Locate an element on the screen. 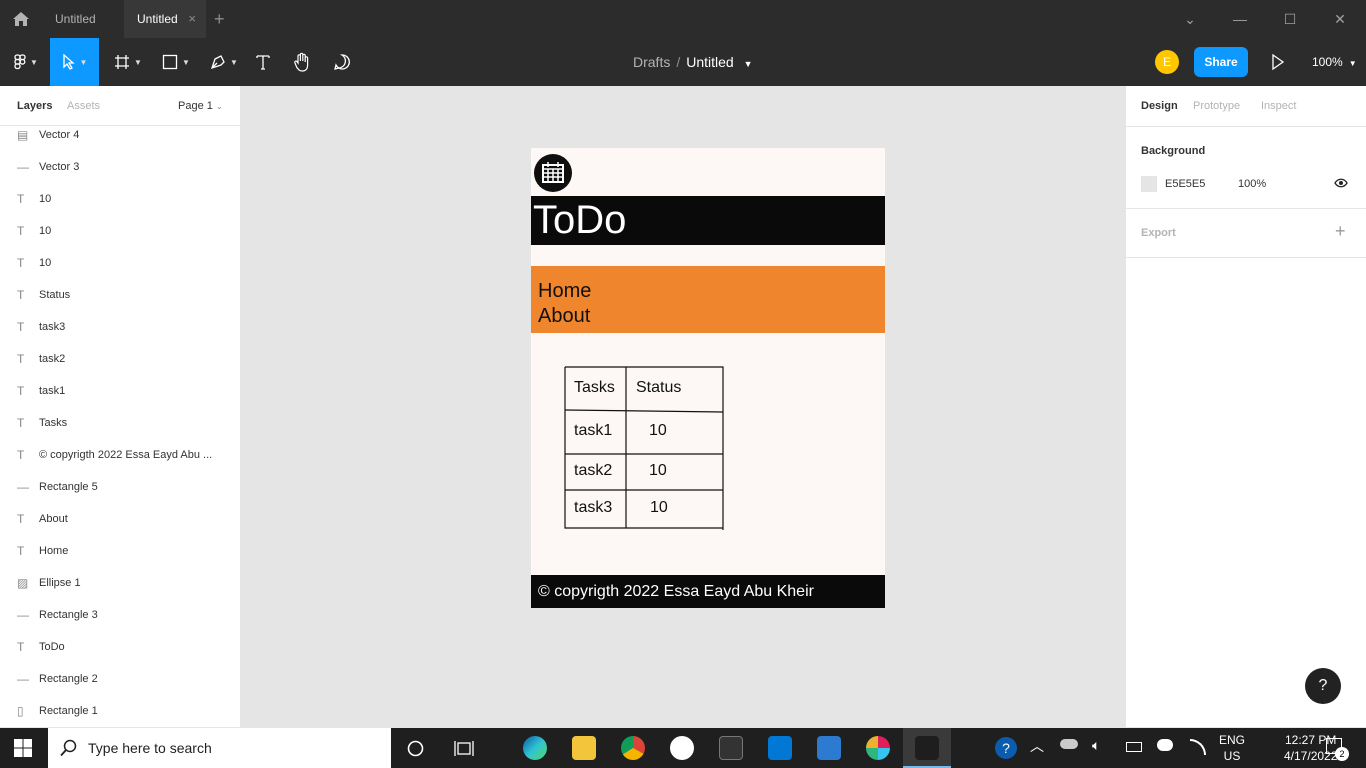 This screenshot has width=1366, height=768. comment-tool-button is located at coordinates (342, 62).